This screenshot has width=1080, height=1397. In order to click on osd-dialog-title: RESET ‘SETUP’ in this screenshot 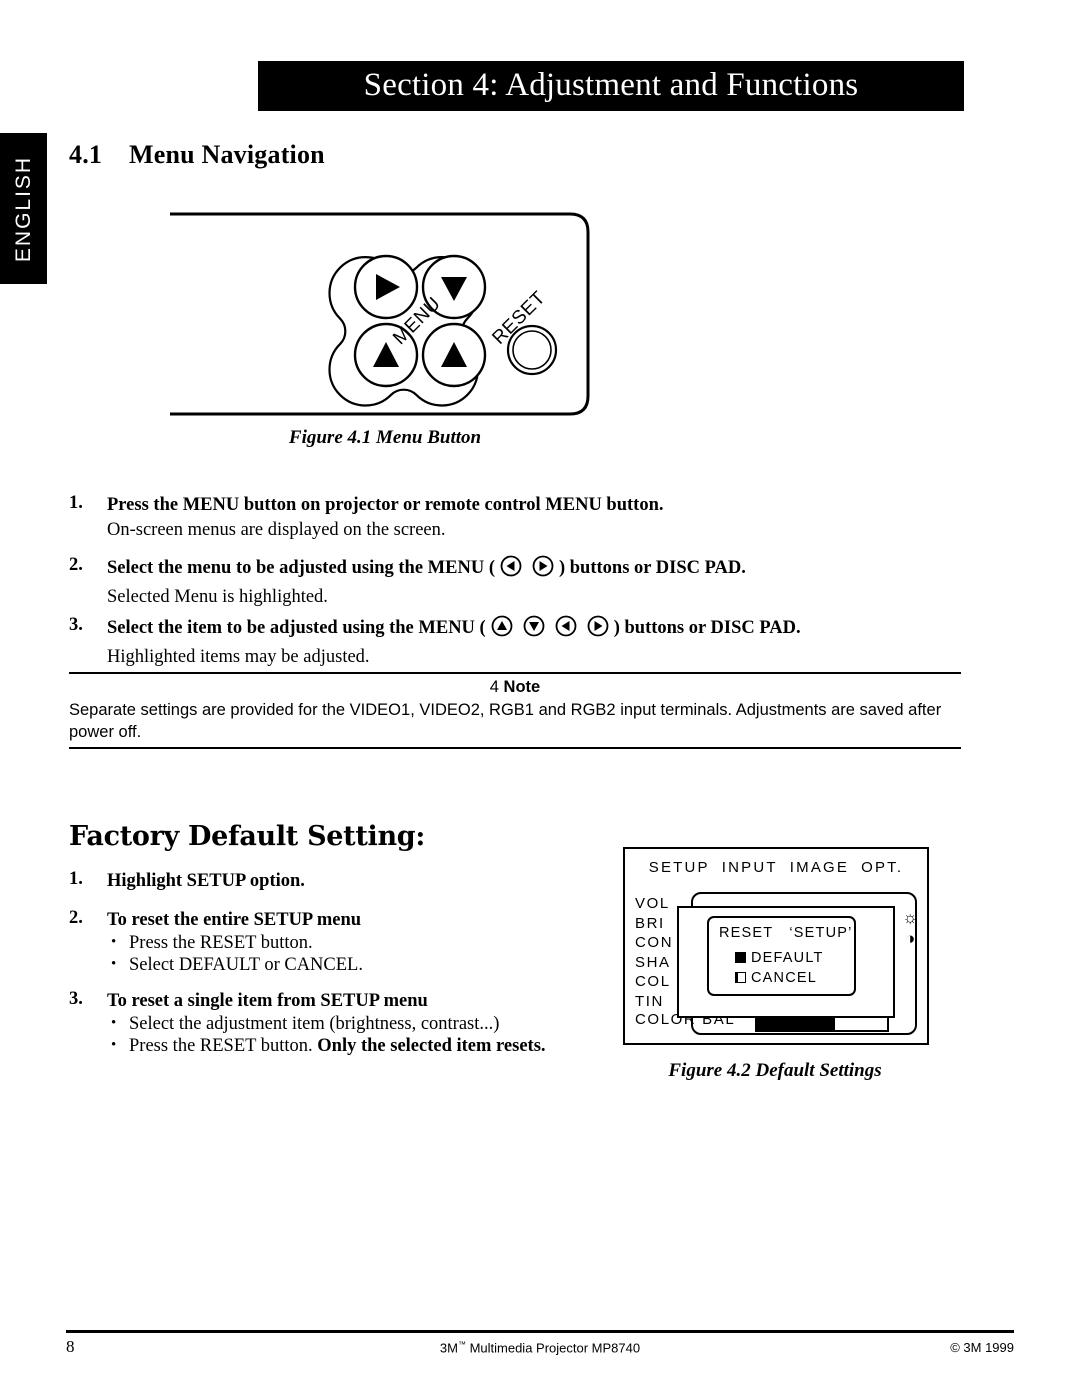, I will do `click(786, 933)`.